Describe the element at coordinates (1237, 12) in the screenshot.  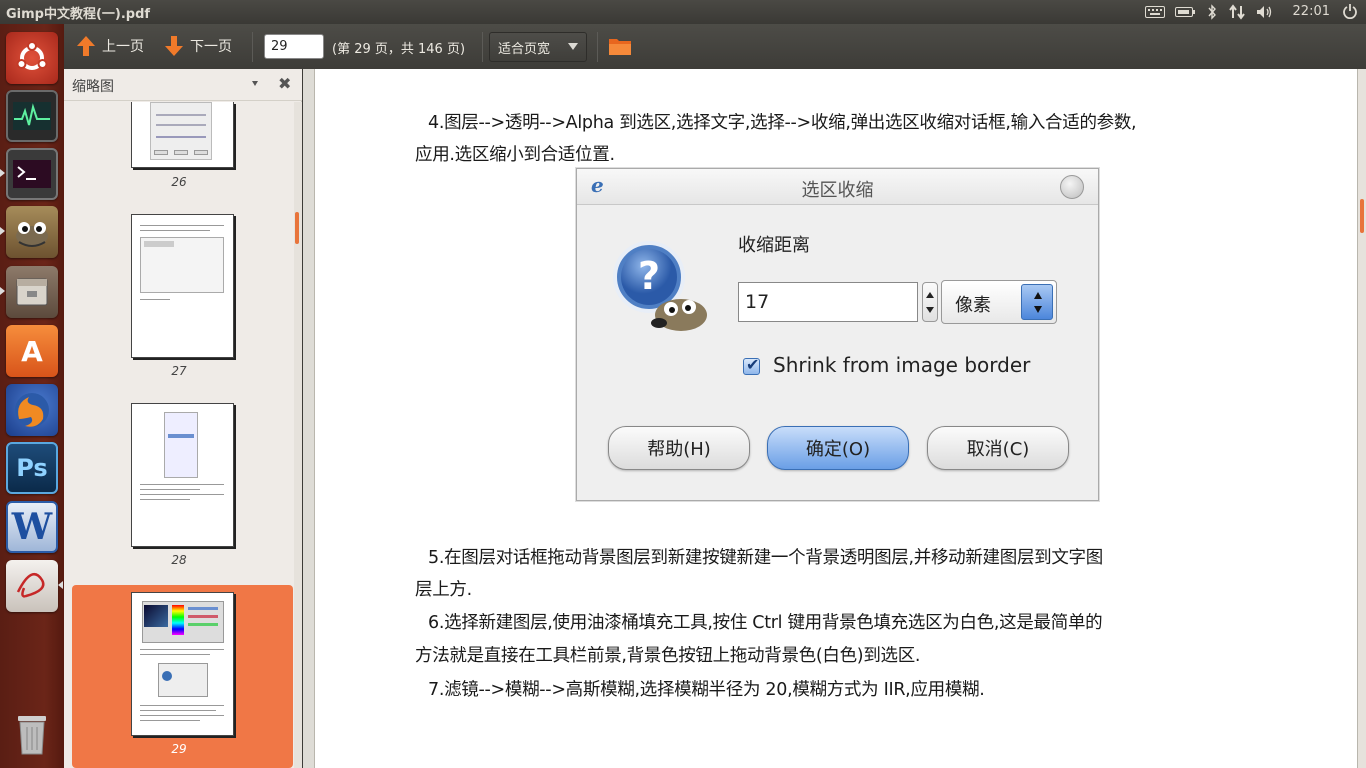
I see `network-icon` at that location.